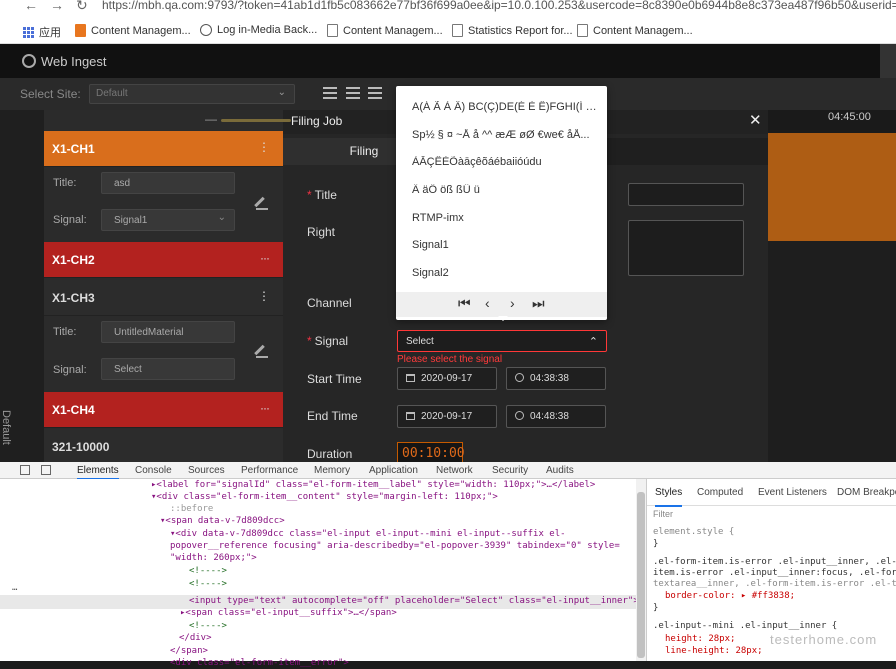  I want to click on css-property-border-color: border-color: ▸ #ff3838;, so click(730, 596).